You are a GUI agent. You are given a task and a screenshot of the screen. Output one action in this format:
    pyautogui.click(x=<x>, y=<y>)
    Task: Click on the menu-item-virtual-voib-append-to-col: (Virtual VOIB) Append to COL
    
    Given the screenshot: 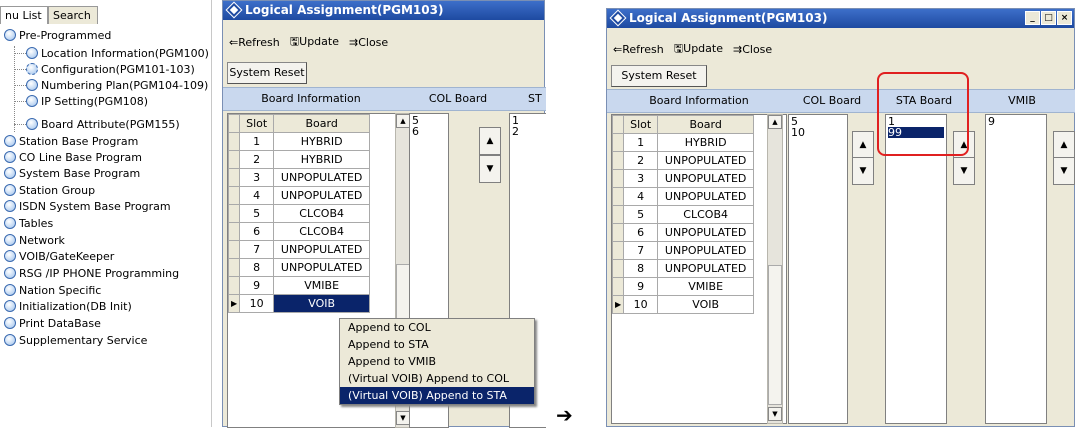 What is the action you would take?
    pyautogui.click(x=437, y=378)
    